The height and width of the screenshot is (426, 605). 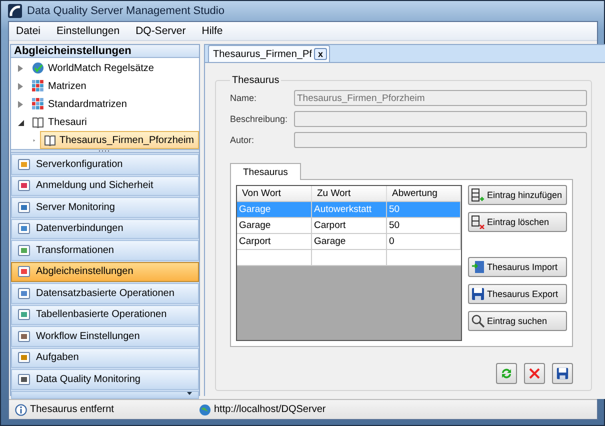 What do you see at coordinates (424, 226) in the screenshot?
I see `table-cell: 50` at bounding box center [424, 226].